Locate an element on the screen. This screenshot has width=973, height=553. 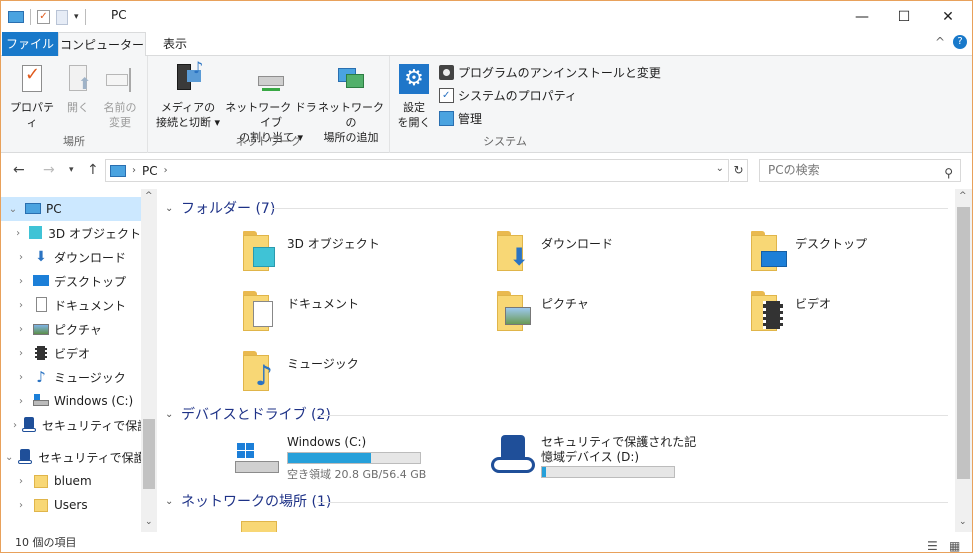
tab-view: 表示 is located at coordinates (175, 44).